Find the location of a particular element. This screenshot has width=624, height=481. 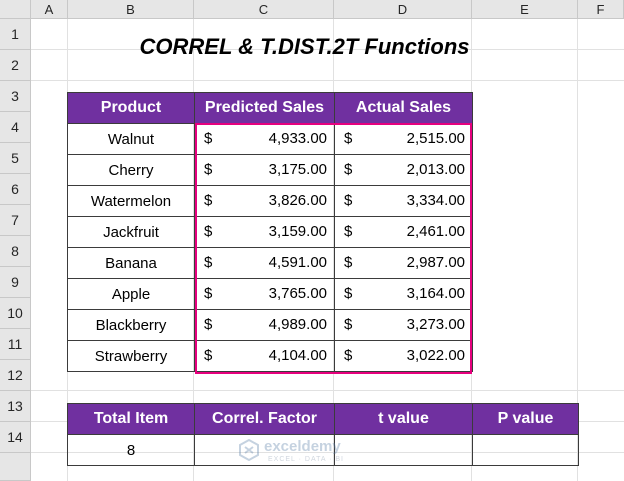

correl-factor-cell is located at coordinates (264, 450).